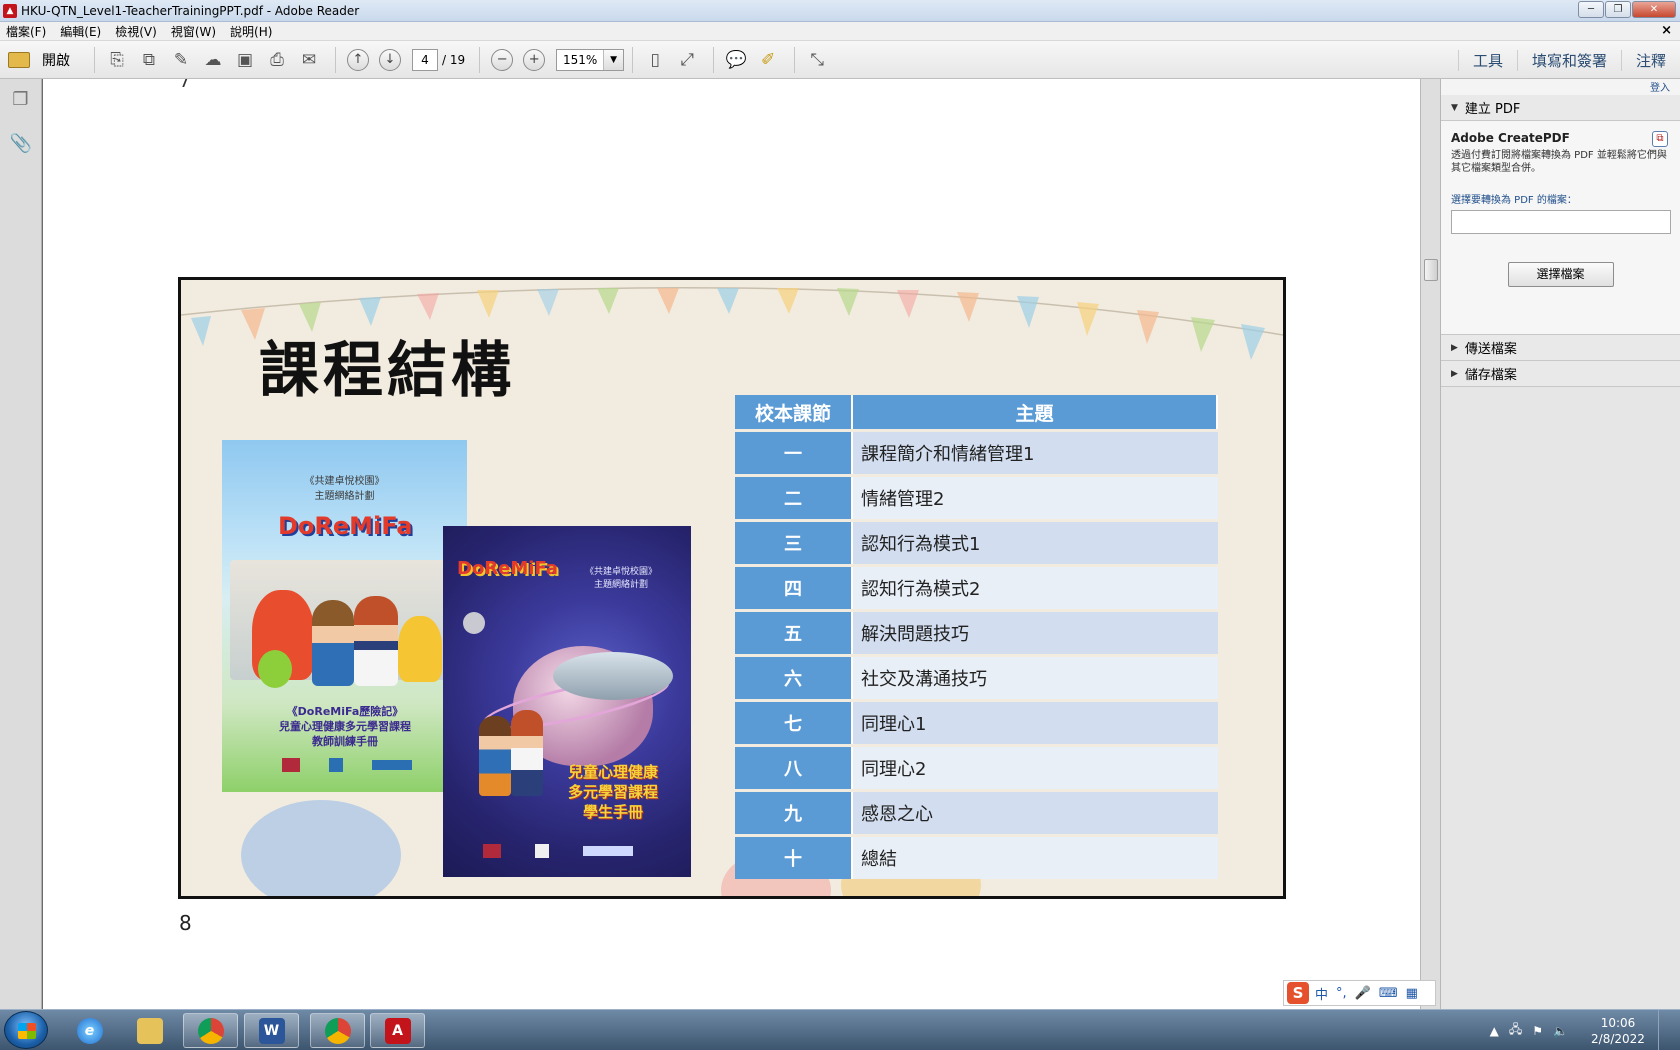  I want to click on fit-width-button: ⤢, so click(687, 60).